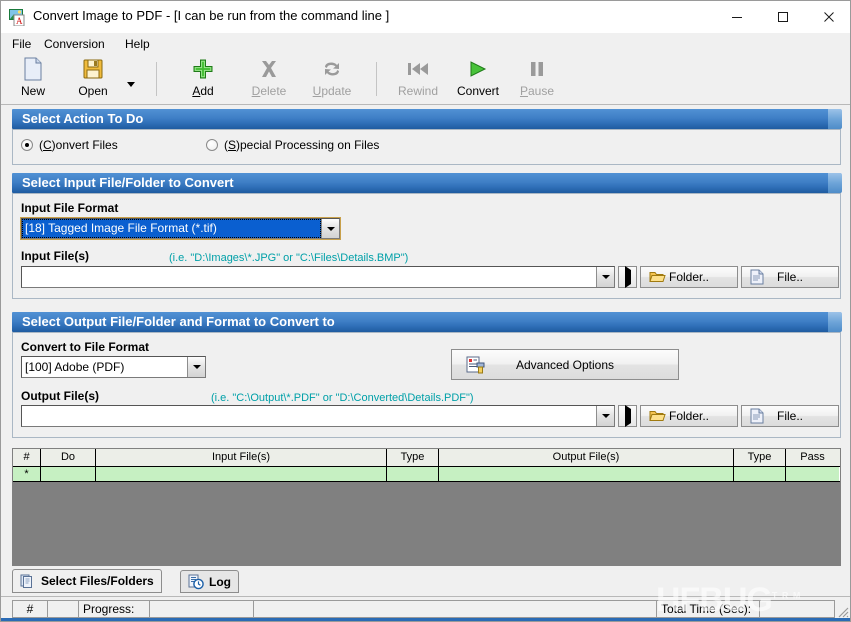 This screenshot has width=851, height=622. I want to click on toolbar-button-new: New, so click(33, 79).